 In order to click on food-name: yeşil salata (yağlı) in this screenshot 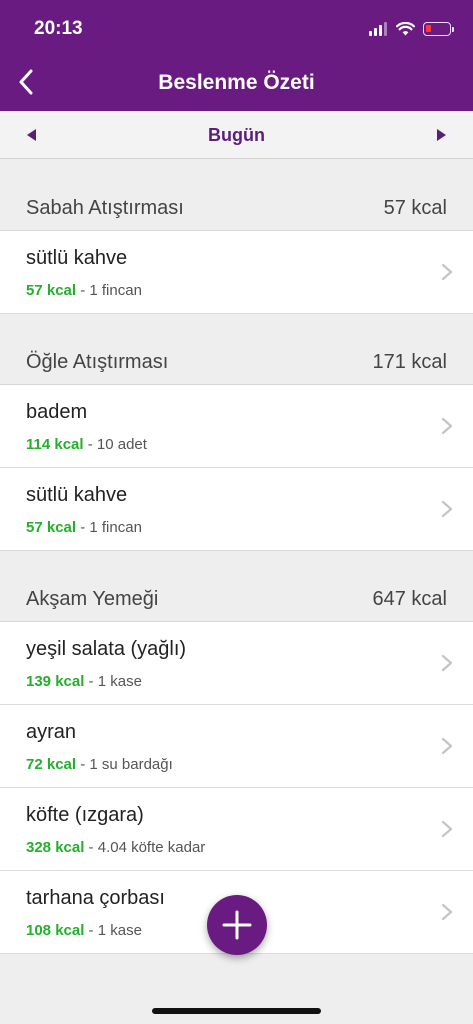, I will do `click(106, 649)`.